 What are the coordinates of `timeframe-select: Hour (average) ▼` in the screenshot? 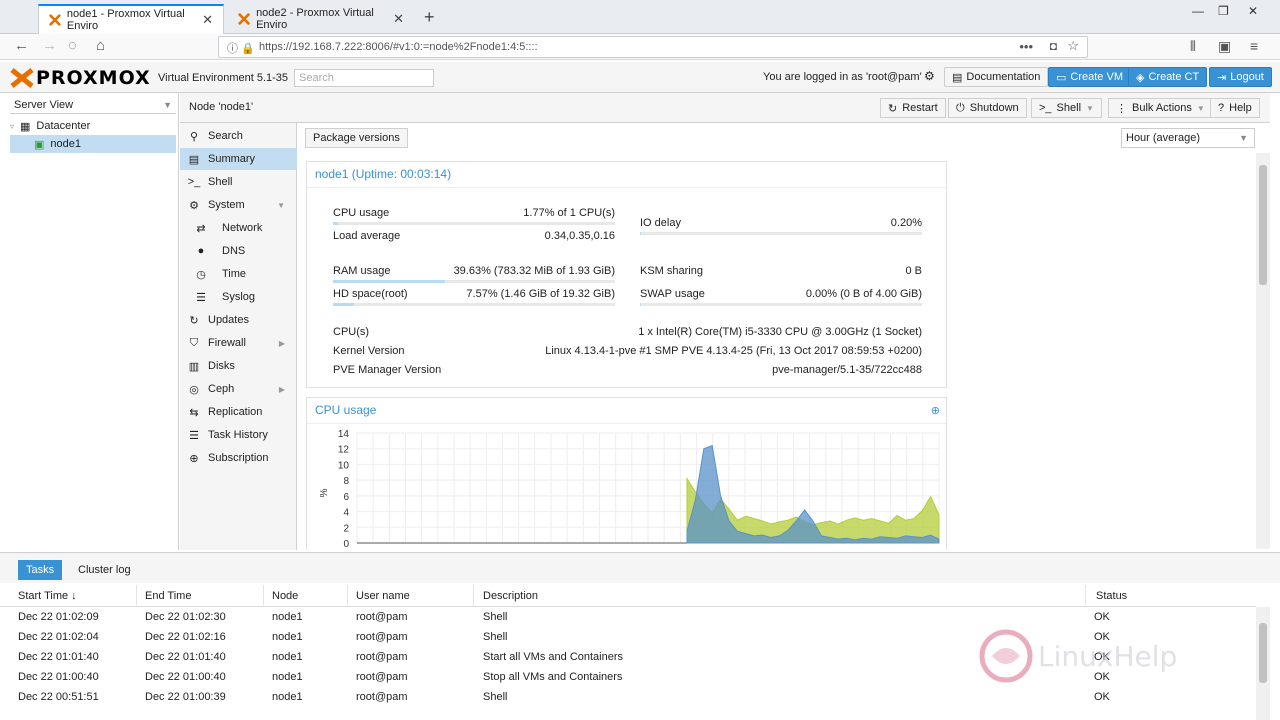 It's located at (1188, 138).